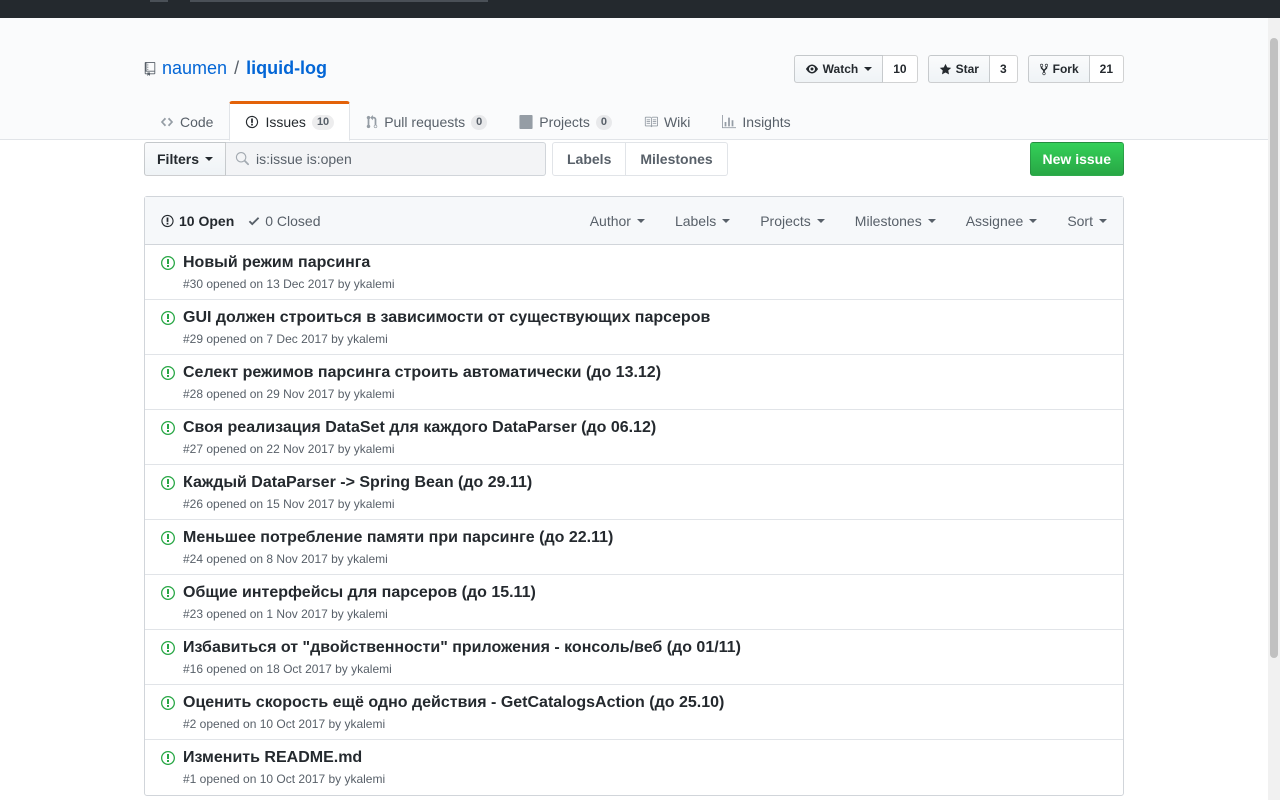 This screenshot has height=800, width=1280. I want to click on milestones-link: Milestones, so click(677, 159).